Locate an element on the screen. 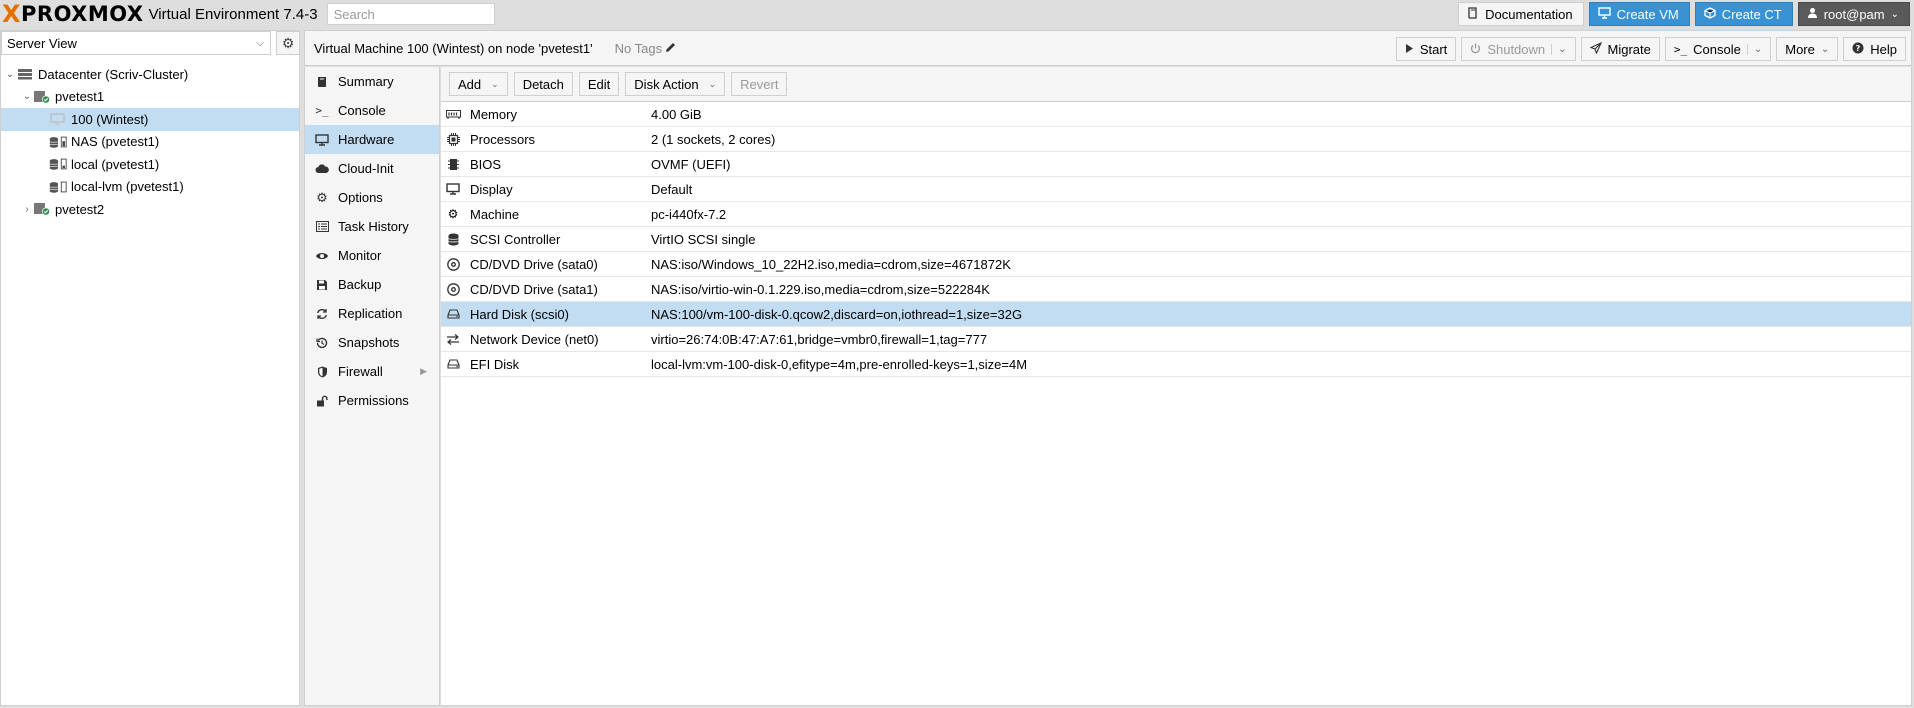 This screenshot has height=708, width=1914. cloud-icon is located at coordinates (322, 168).